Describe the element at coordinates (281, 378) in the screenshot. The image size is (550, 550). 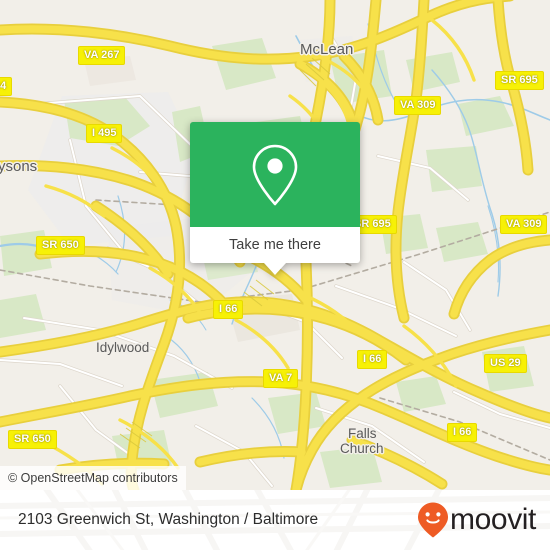
I see `highway-shield-va7: VA 7` at that location.